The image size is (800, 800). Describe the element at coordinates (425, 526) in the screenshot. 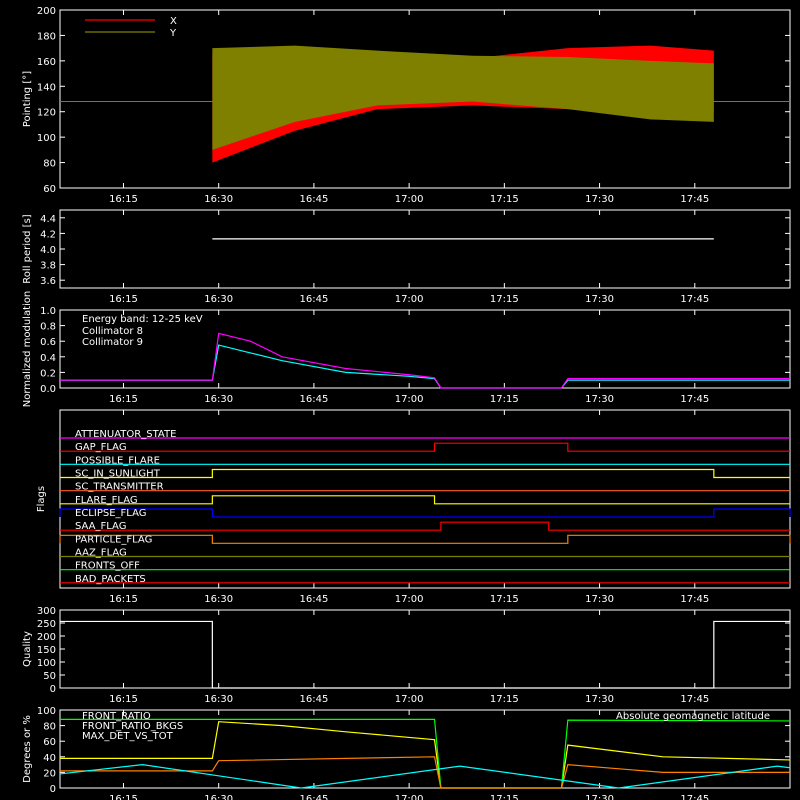

I see `flag-line-SAA_FLAG` at that location.